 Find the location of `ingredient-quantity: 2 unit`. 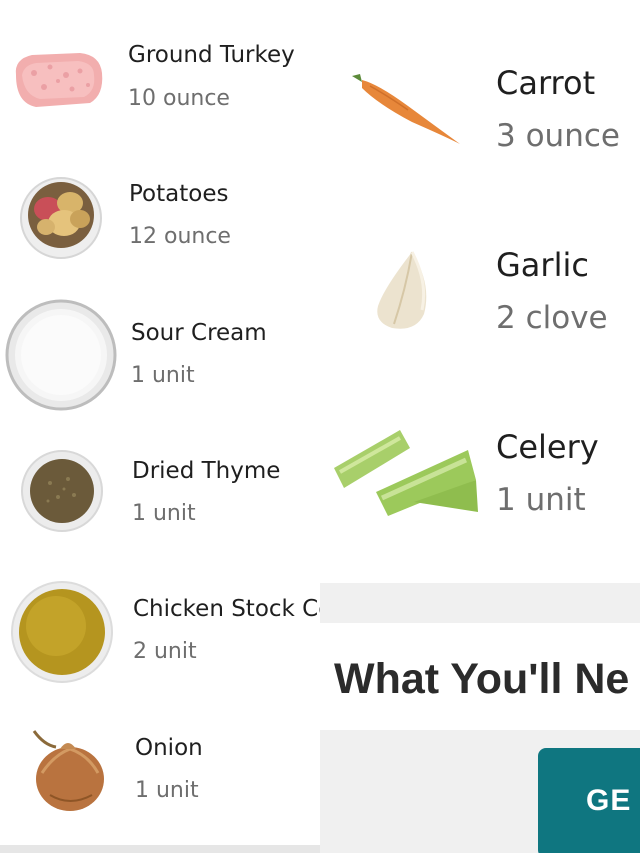

ingredient-quantity: 2 unit is located at coordinates (165, 651).